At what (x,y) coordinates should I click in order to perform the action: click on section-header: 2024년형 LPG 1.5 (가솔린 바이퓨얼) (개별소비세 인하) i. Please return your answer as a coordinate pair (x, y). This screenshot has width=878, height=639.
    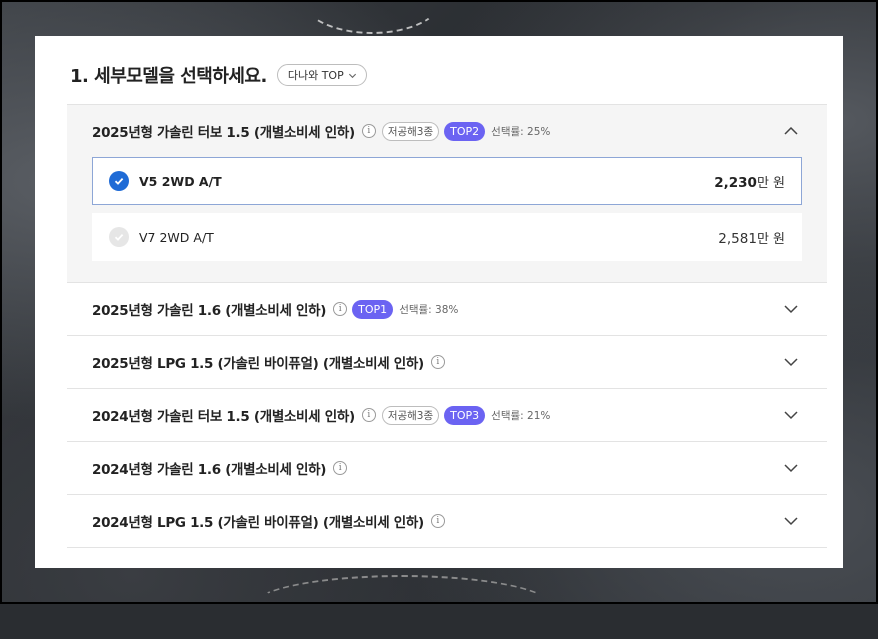
    Looking at the image, I should click on (447, 521).